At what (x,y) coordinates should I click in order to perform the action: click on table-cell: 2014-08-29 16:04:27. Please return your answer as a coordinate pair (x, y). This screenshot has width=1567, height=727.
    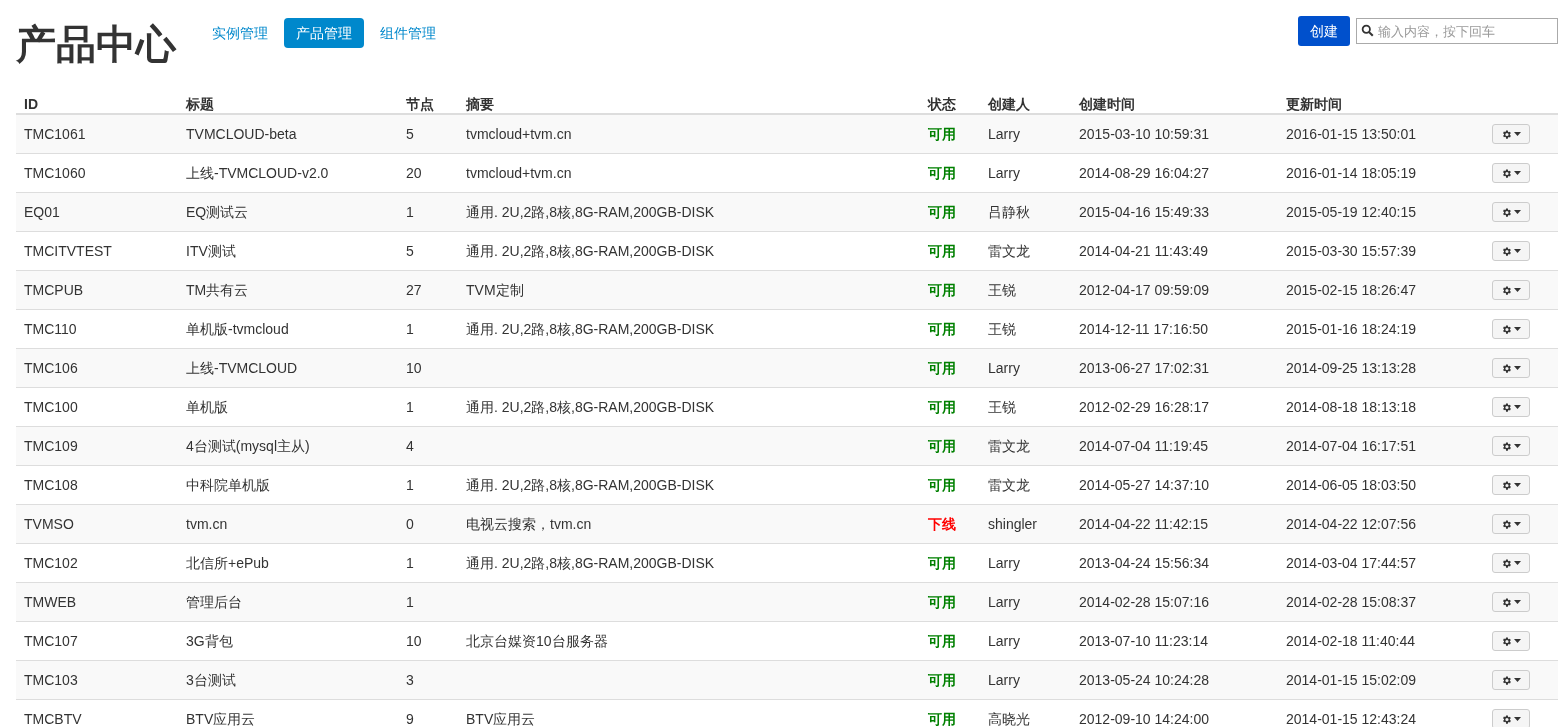
    Looking at the image, I should click on (1144, 172).